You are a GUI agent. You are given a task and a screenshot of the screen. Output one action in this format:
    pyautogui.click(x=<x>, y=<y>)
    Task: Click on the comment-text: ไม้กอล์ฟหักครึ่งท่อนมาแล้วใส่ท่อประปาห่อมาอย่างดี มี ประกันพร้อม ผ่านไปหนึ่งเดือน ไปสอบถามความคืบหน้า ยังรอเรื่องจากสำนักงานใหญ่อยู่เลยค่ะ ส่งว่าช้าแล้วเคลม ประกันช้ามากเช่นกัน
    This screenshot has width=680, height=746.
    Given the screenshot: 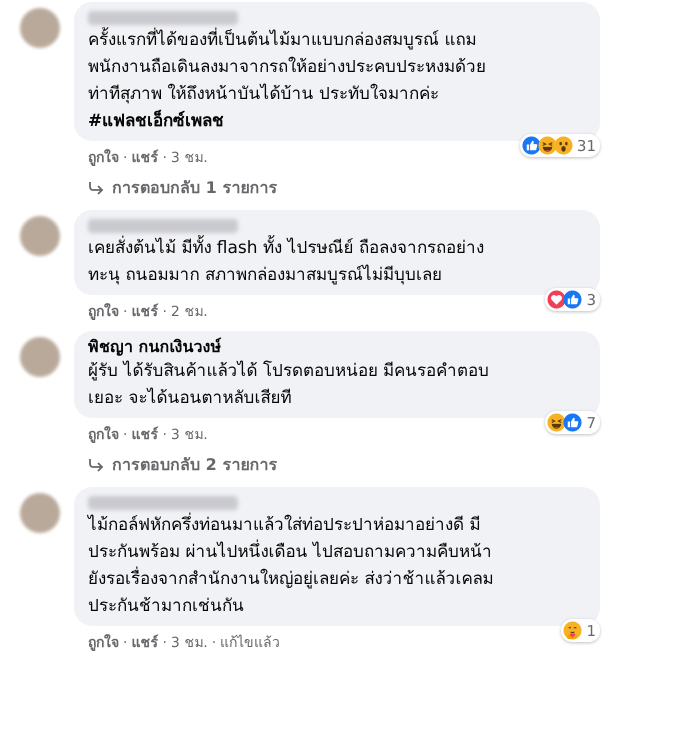 What is the action you would take?
    pyautogui.click(x=337, y=566)
    